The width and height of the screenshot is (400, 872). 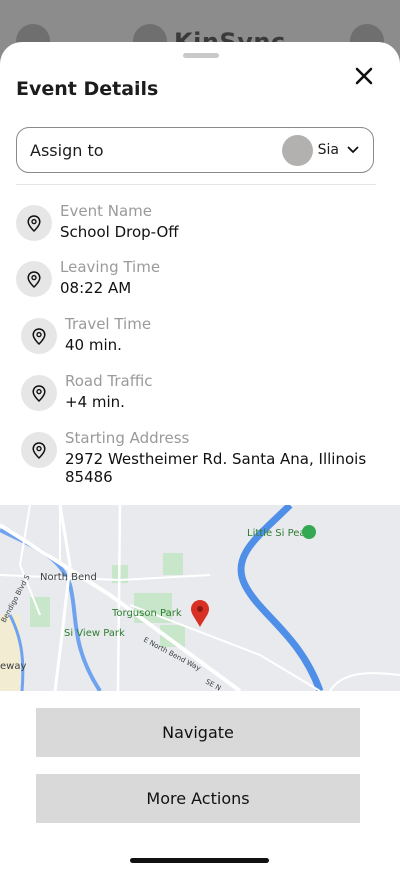 I want to click on detail-label: Event Name, so click(x=106, y=211).